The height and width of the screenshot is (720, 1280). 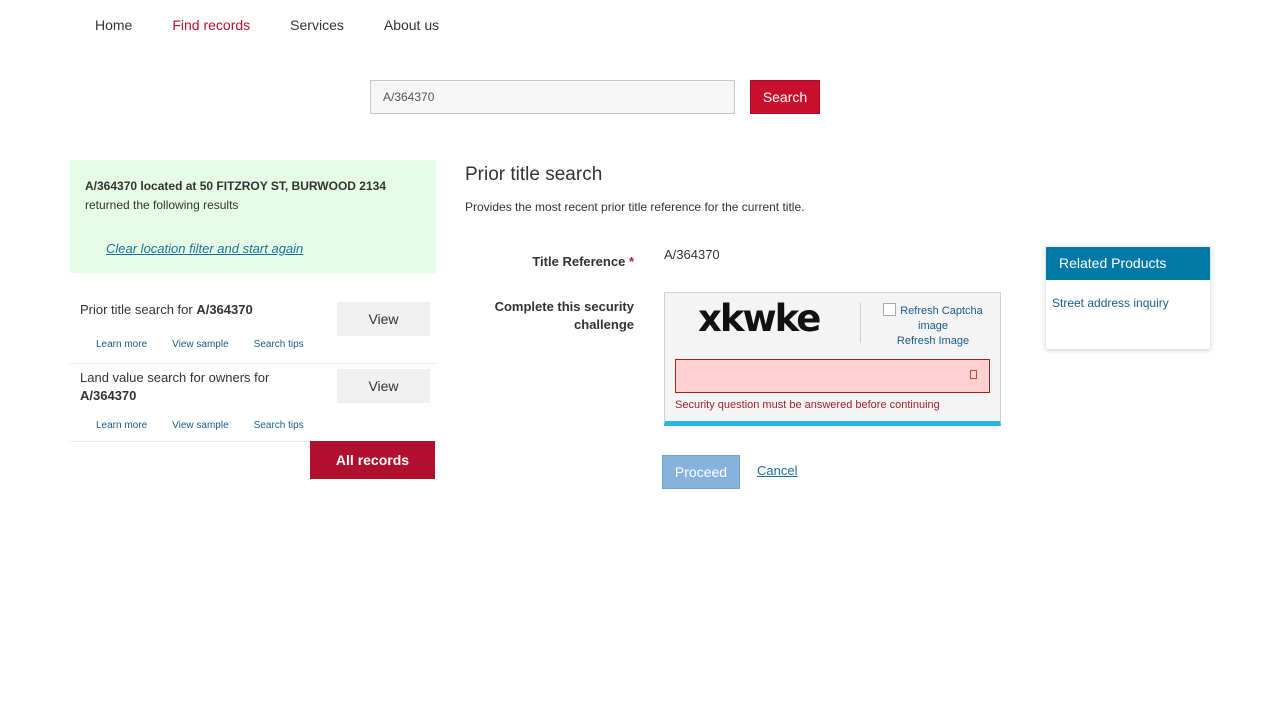 What do you see at coordinates (113, 25) in the screenshot?
I see `nav-home: Home` at bounding box center [113, 25].